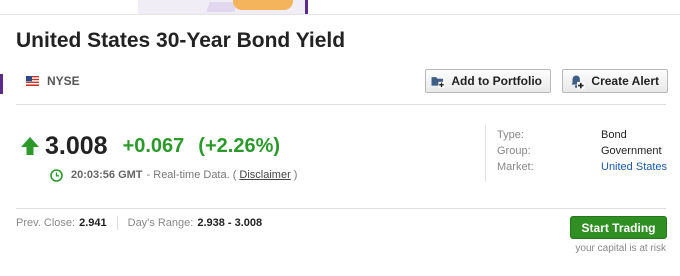 The height and width of the screenshot is (276, 680). What do you see at coordinates (306, 7) in the screenshot?
I see `ad-edge` at bounding box center [306, 7].